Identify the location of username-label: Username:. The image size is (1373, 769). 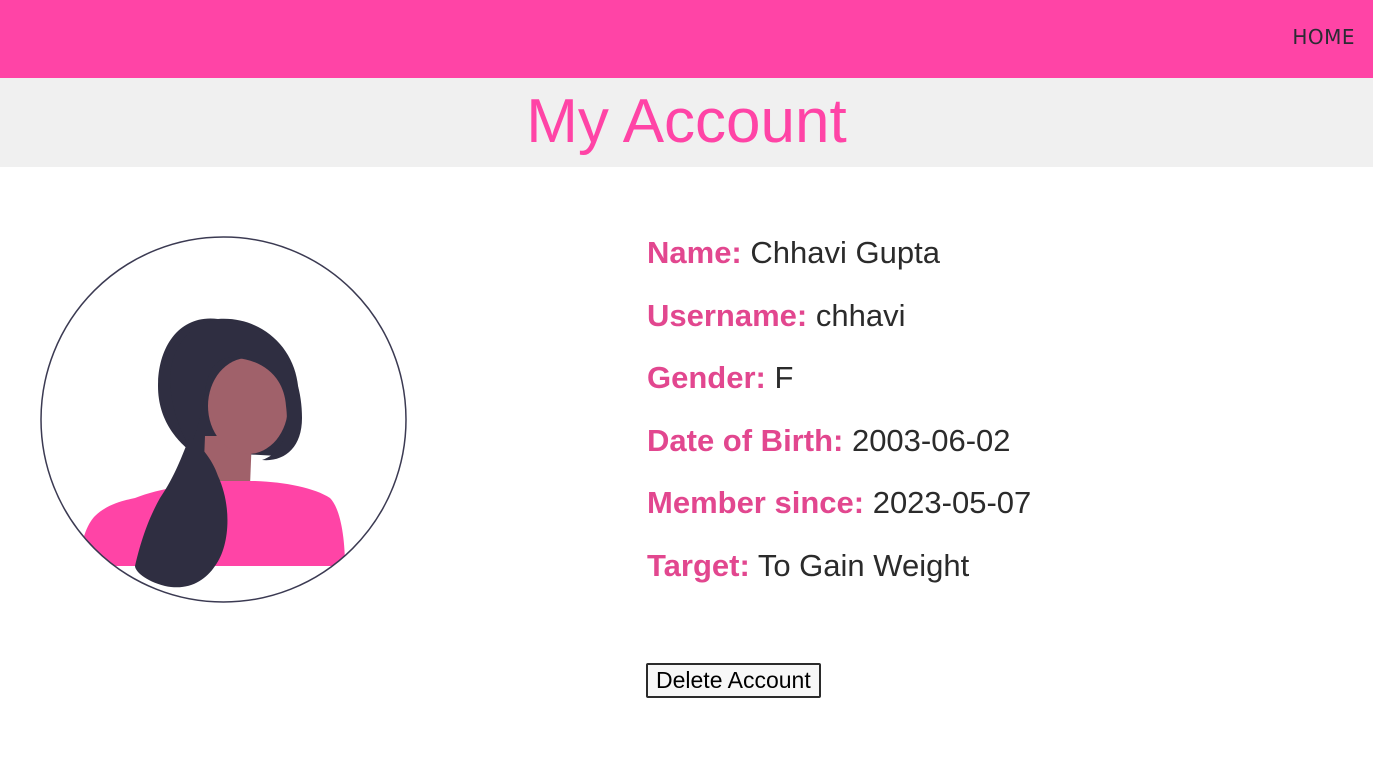
(727, 315).